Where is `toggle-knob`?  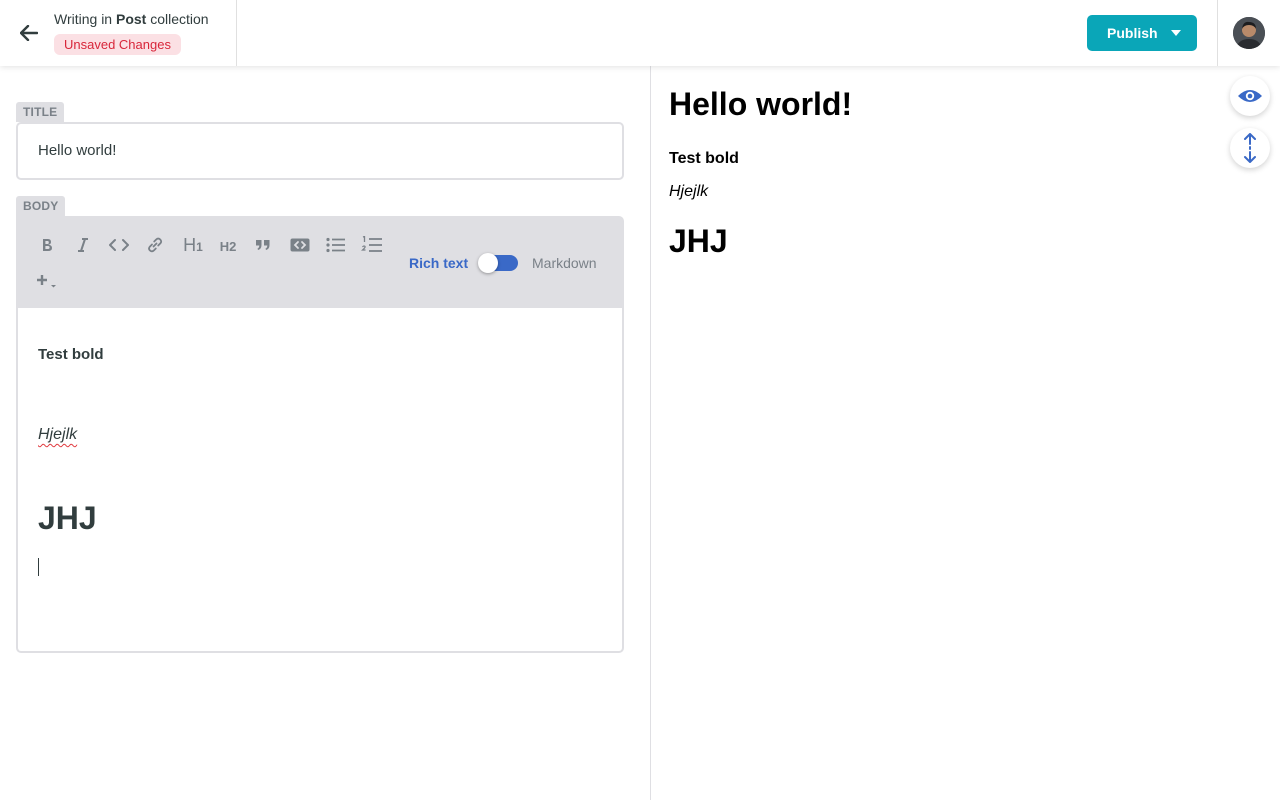
toggle-knob is located at coordinates (488, 263).